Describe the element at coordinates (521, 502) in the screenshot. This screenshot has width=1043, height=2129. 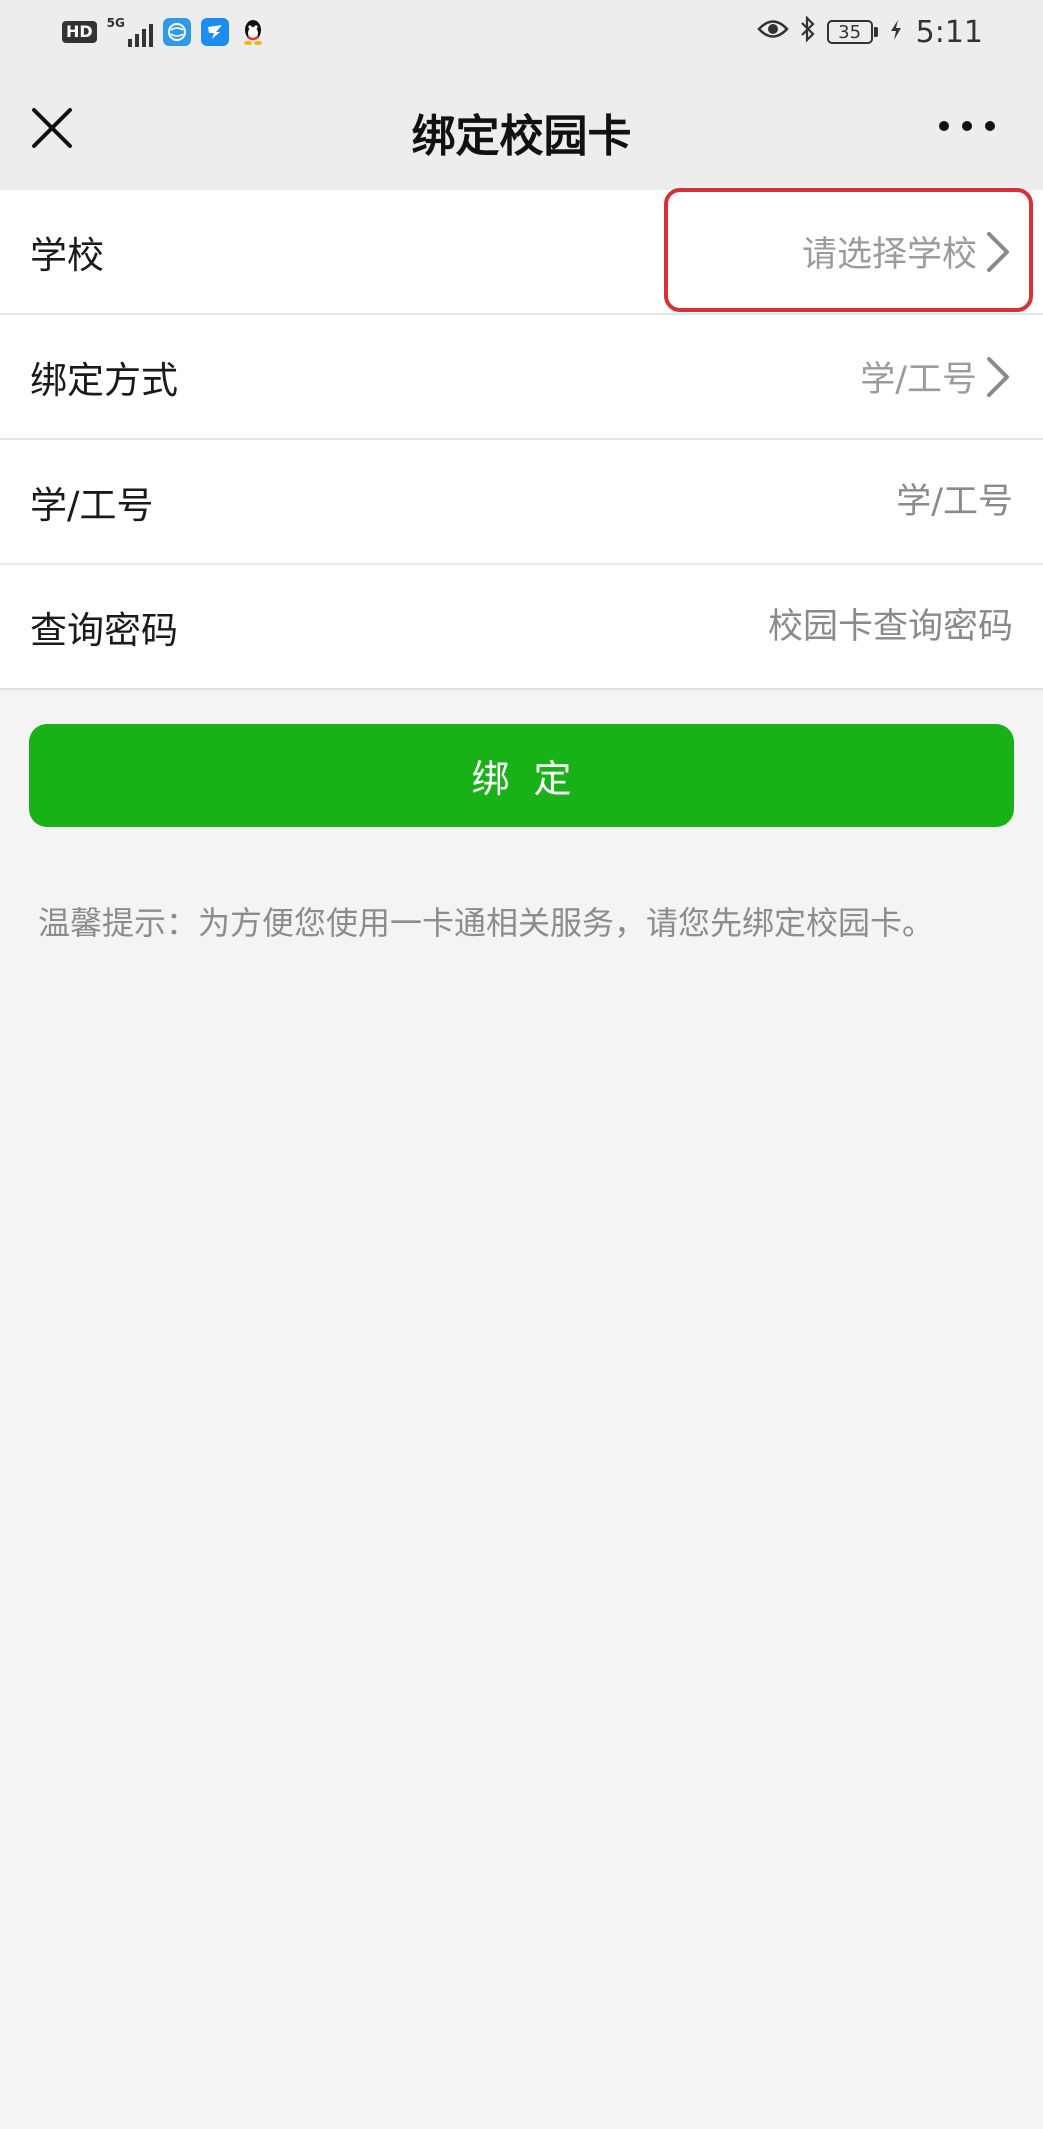
I see `student-id-row: 学/工号` at that location.